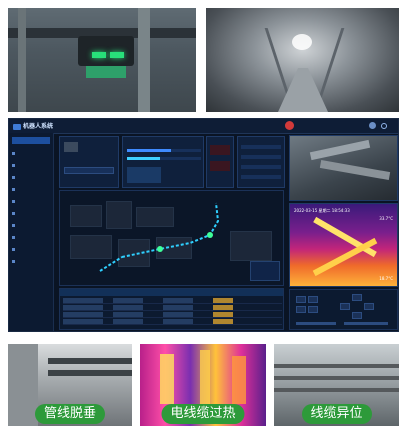 The image size is (407, 434). I want to click on scenario-photo-pipe-sag: 管线脱垂, so click(70, 385).